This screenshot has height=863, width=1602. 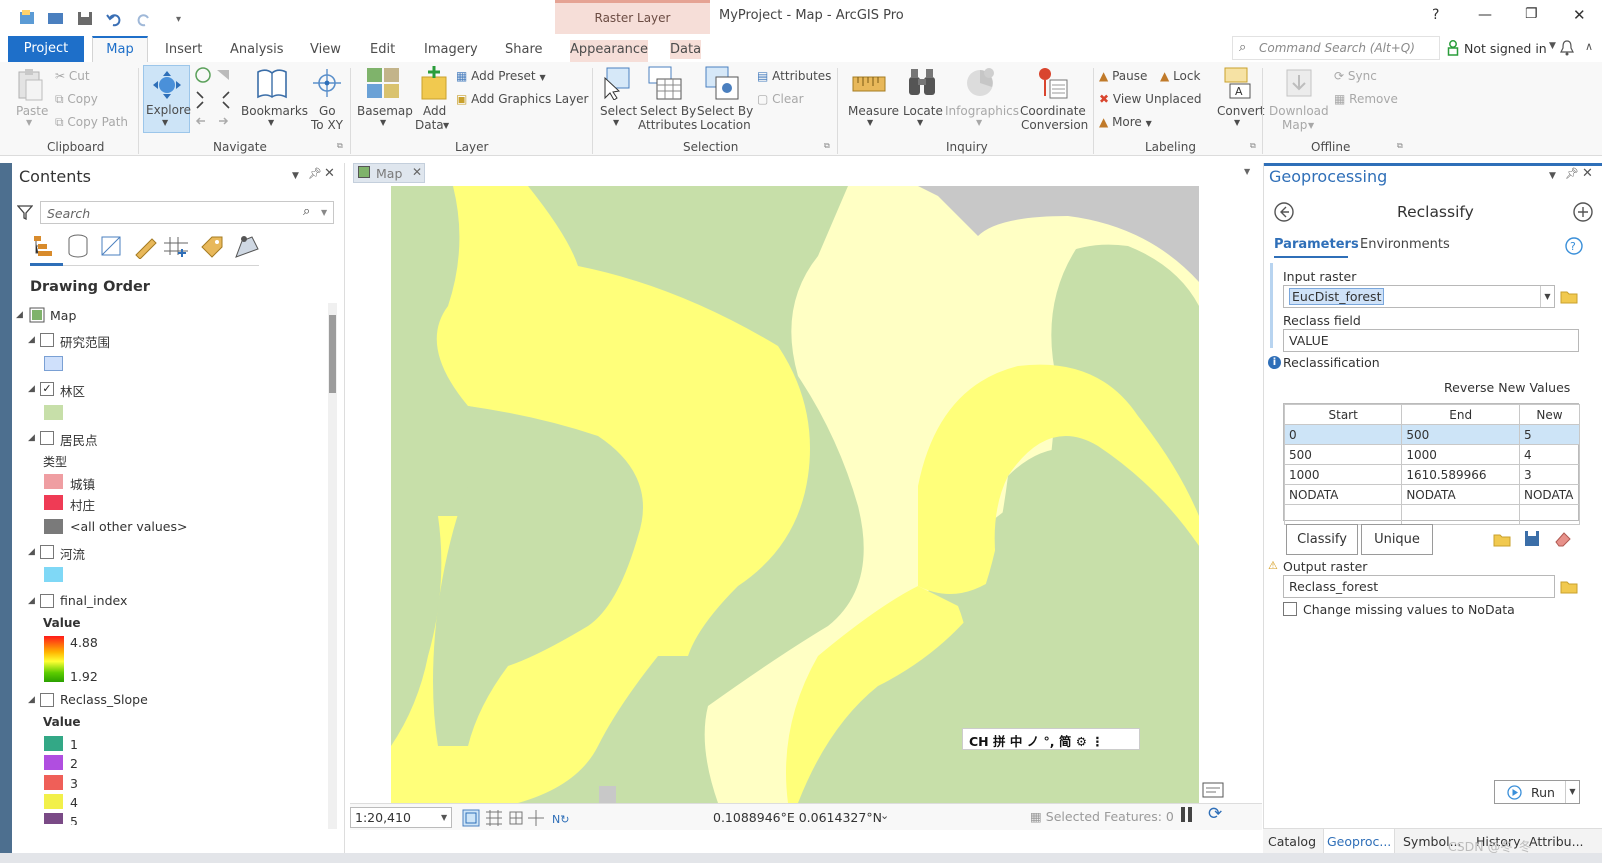 What do you see at coordinates (1125, 122) in the screenshot?
I see `labeling-more-button: ▲ More ▼` at bounding box center [1125, 122].